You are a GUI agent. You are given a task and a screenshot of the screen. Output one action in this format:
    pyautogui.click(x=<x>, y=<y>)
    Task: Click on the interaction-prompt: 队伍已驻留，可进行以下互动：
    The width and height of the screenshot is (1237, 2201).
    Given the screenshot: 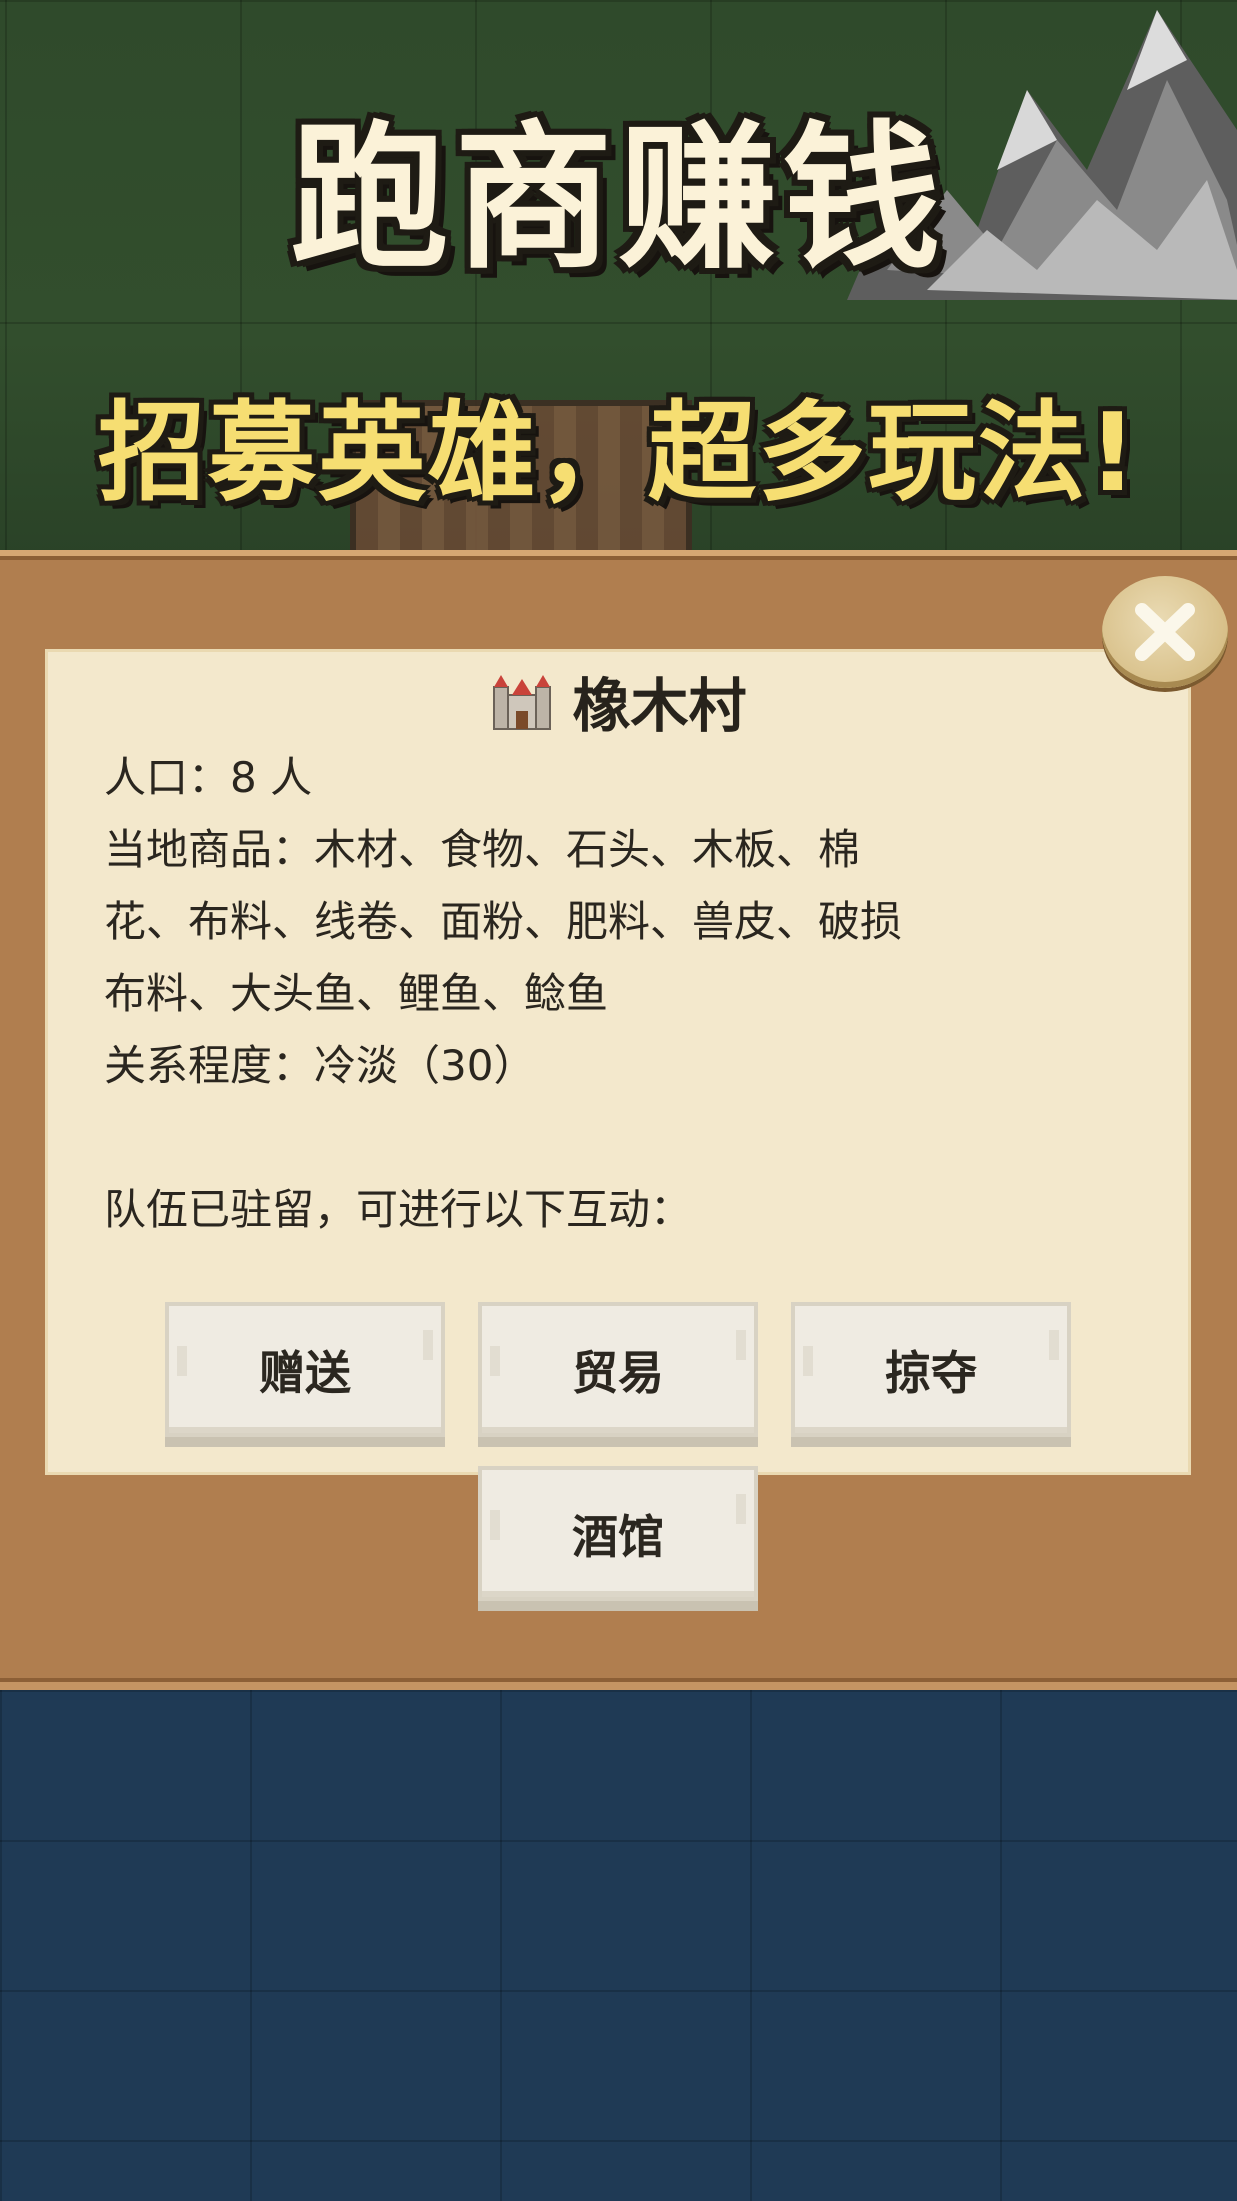 What is the action you would take?
    pyautogui.click(x=398, y=1209)
    